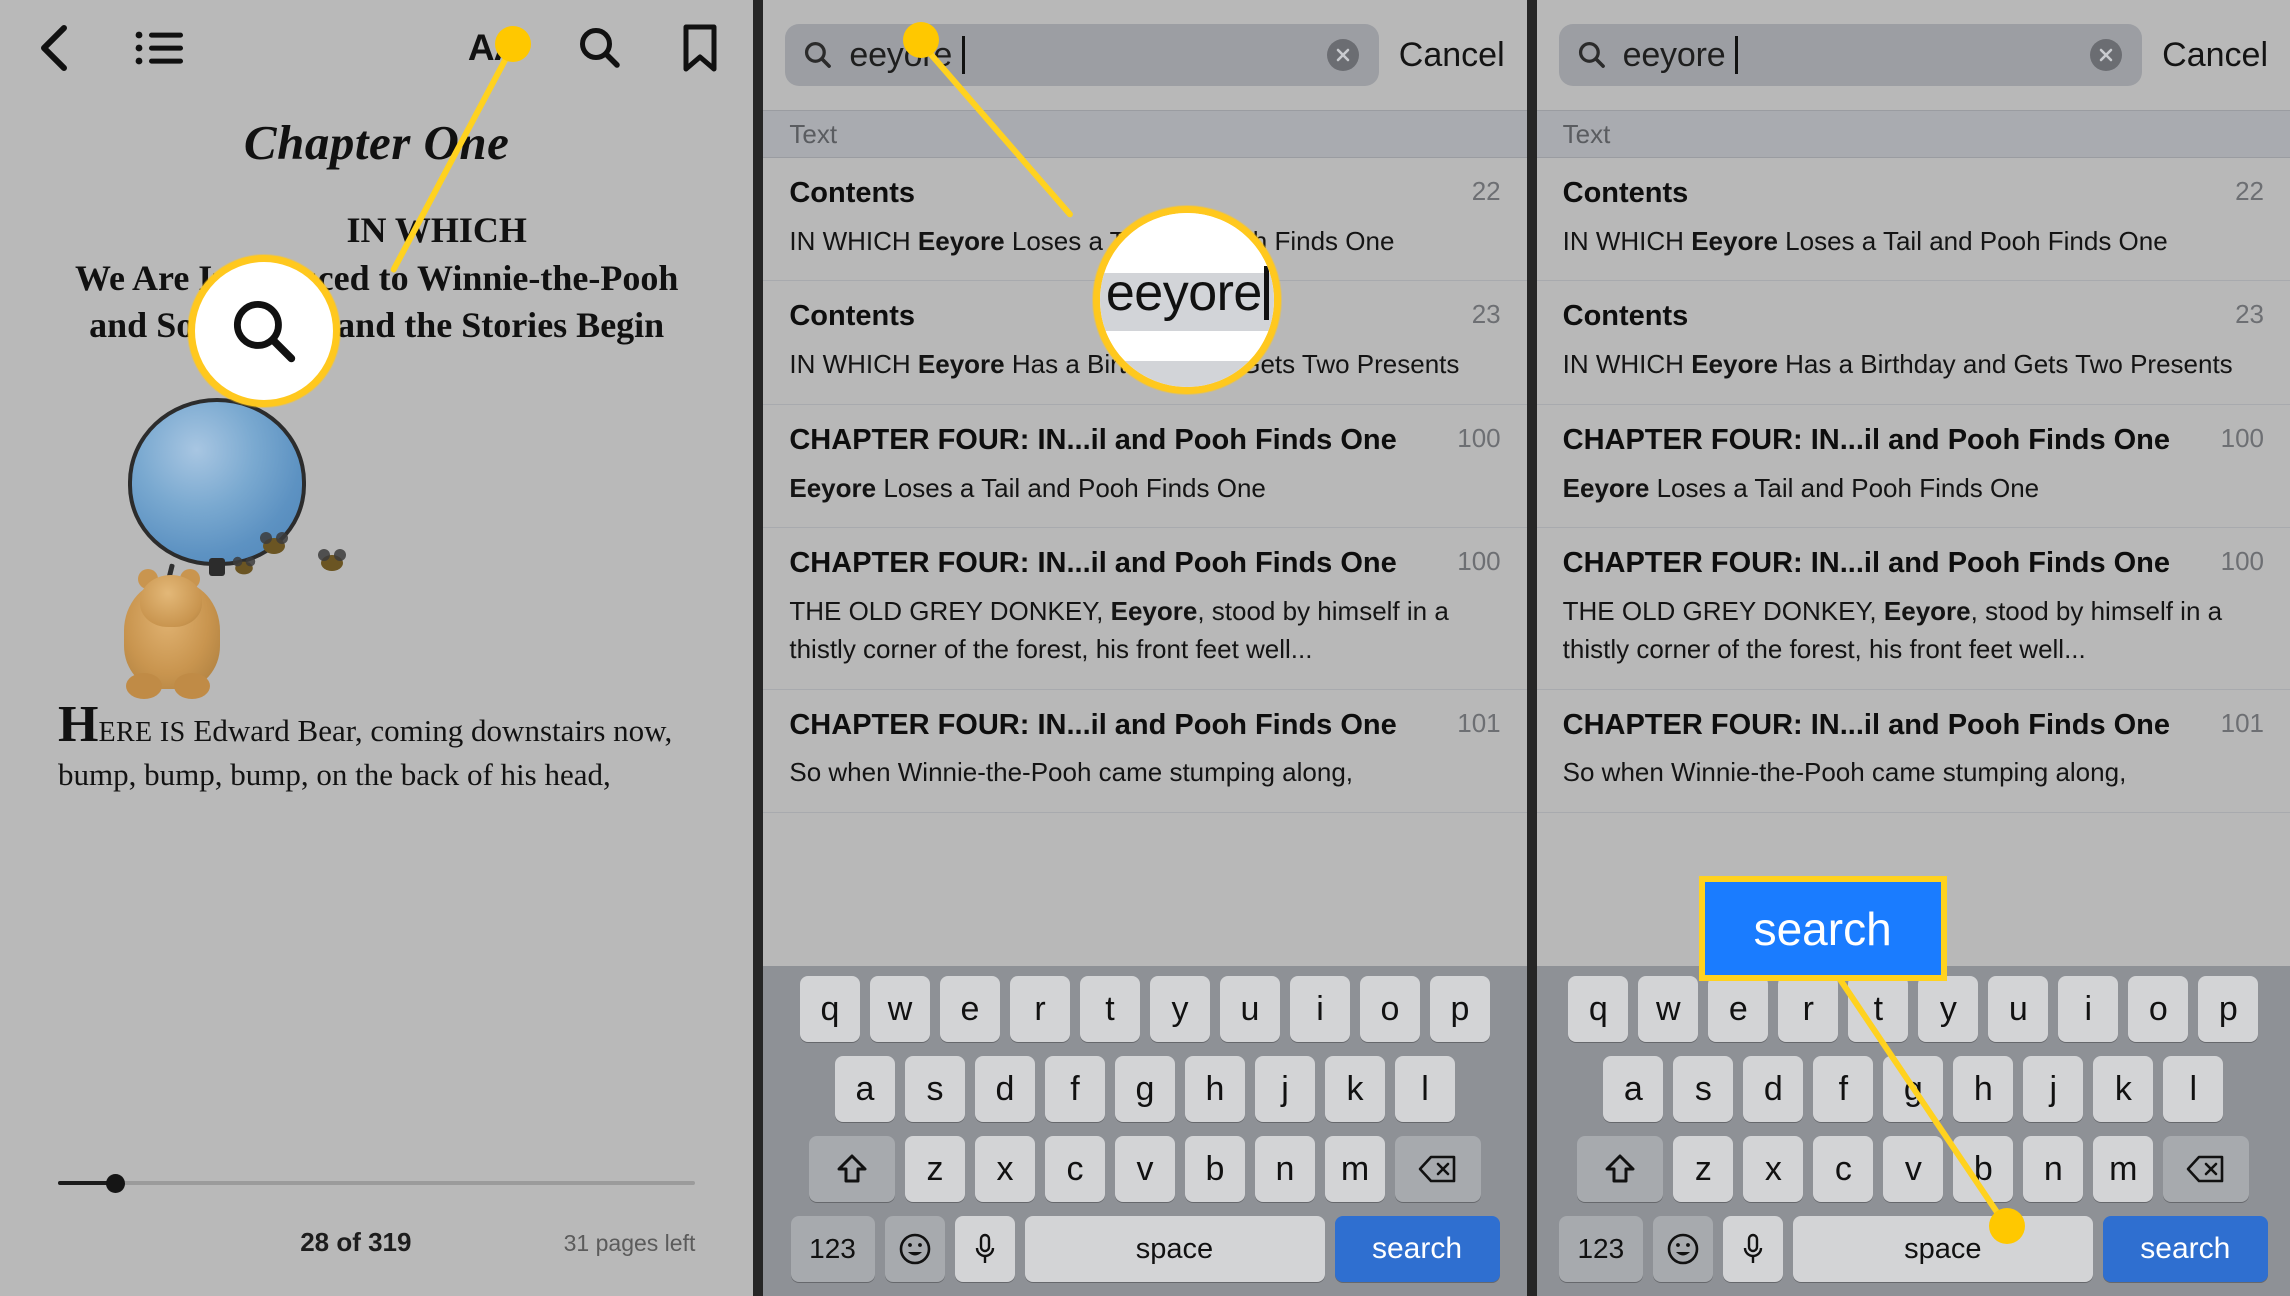 This screenshot has width=2290, height=1296. Describe the element at coordinates (2249, 191) in the screenshot. I see `result-page-number: 22` at that location.